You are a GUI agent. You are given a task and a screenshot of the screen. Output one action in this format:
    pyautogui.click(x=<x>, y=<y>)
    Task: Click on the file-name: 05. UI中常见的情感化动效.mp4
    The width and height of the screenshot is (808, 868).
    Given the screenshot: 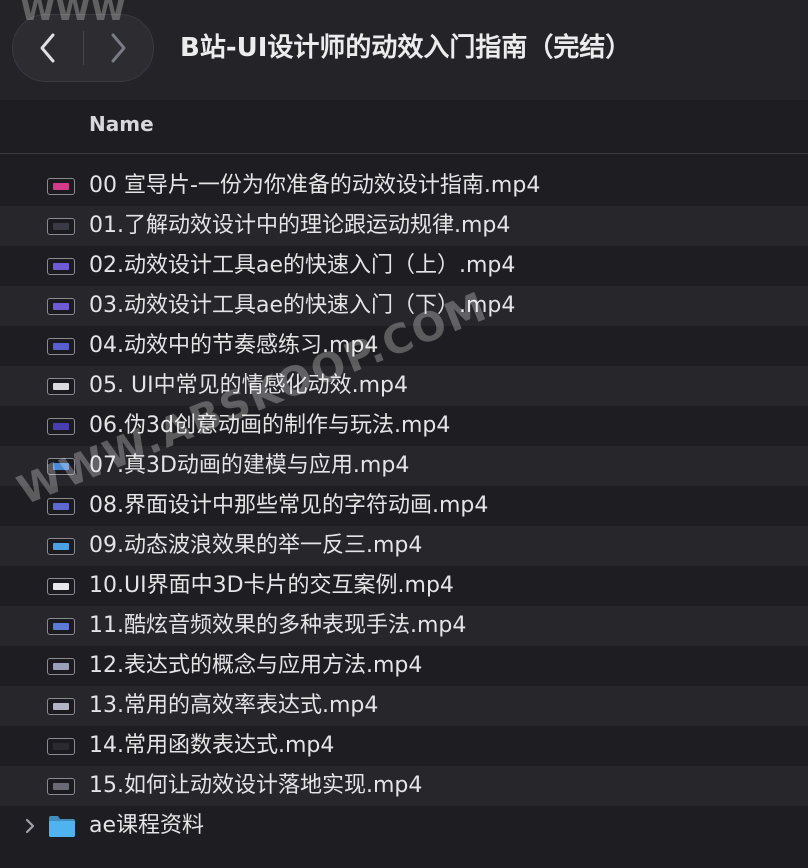 What is the action you would take?
    pyautogui.click(x=248, y=385)
    